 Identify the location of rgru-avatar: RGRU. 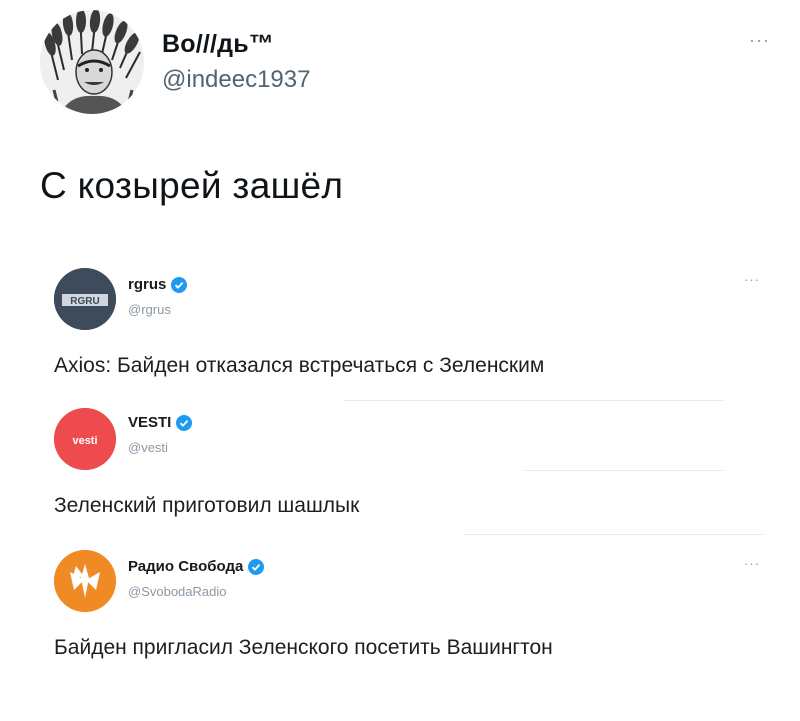
(85, 299).